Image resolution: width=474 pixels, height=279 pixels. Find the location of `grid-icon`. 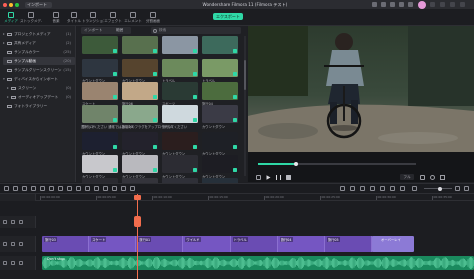

grid-icon is located at coordinates (452, 4).